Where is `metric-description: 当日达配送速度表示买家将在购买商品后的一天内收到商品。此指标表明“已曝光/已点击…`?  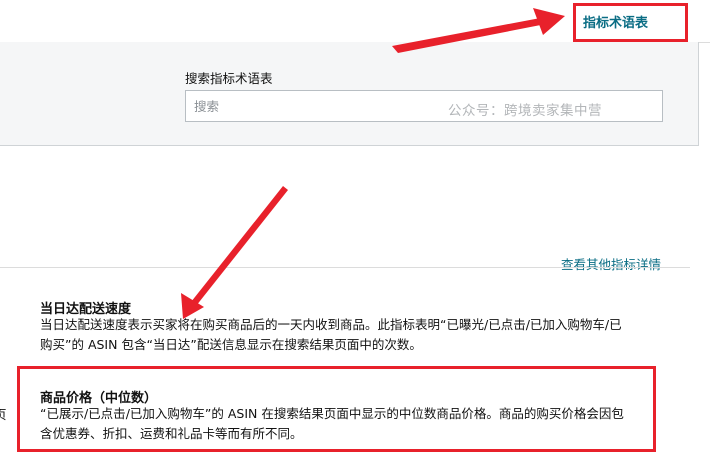
metric-description: 当日达配送速度表示买家将在购买商品后的一天内收到商品。此指标表明“已曝光/已点击… is located at coordinates (331, 334).